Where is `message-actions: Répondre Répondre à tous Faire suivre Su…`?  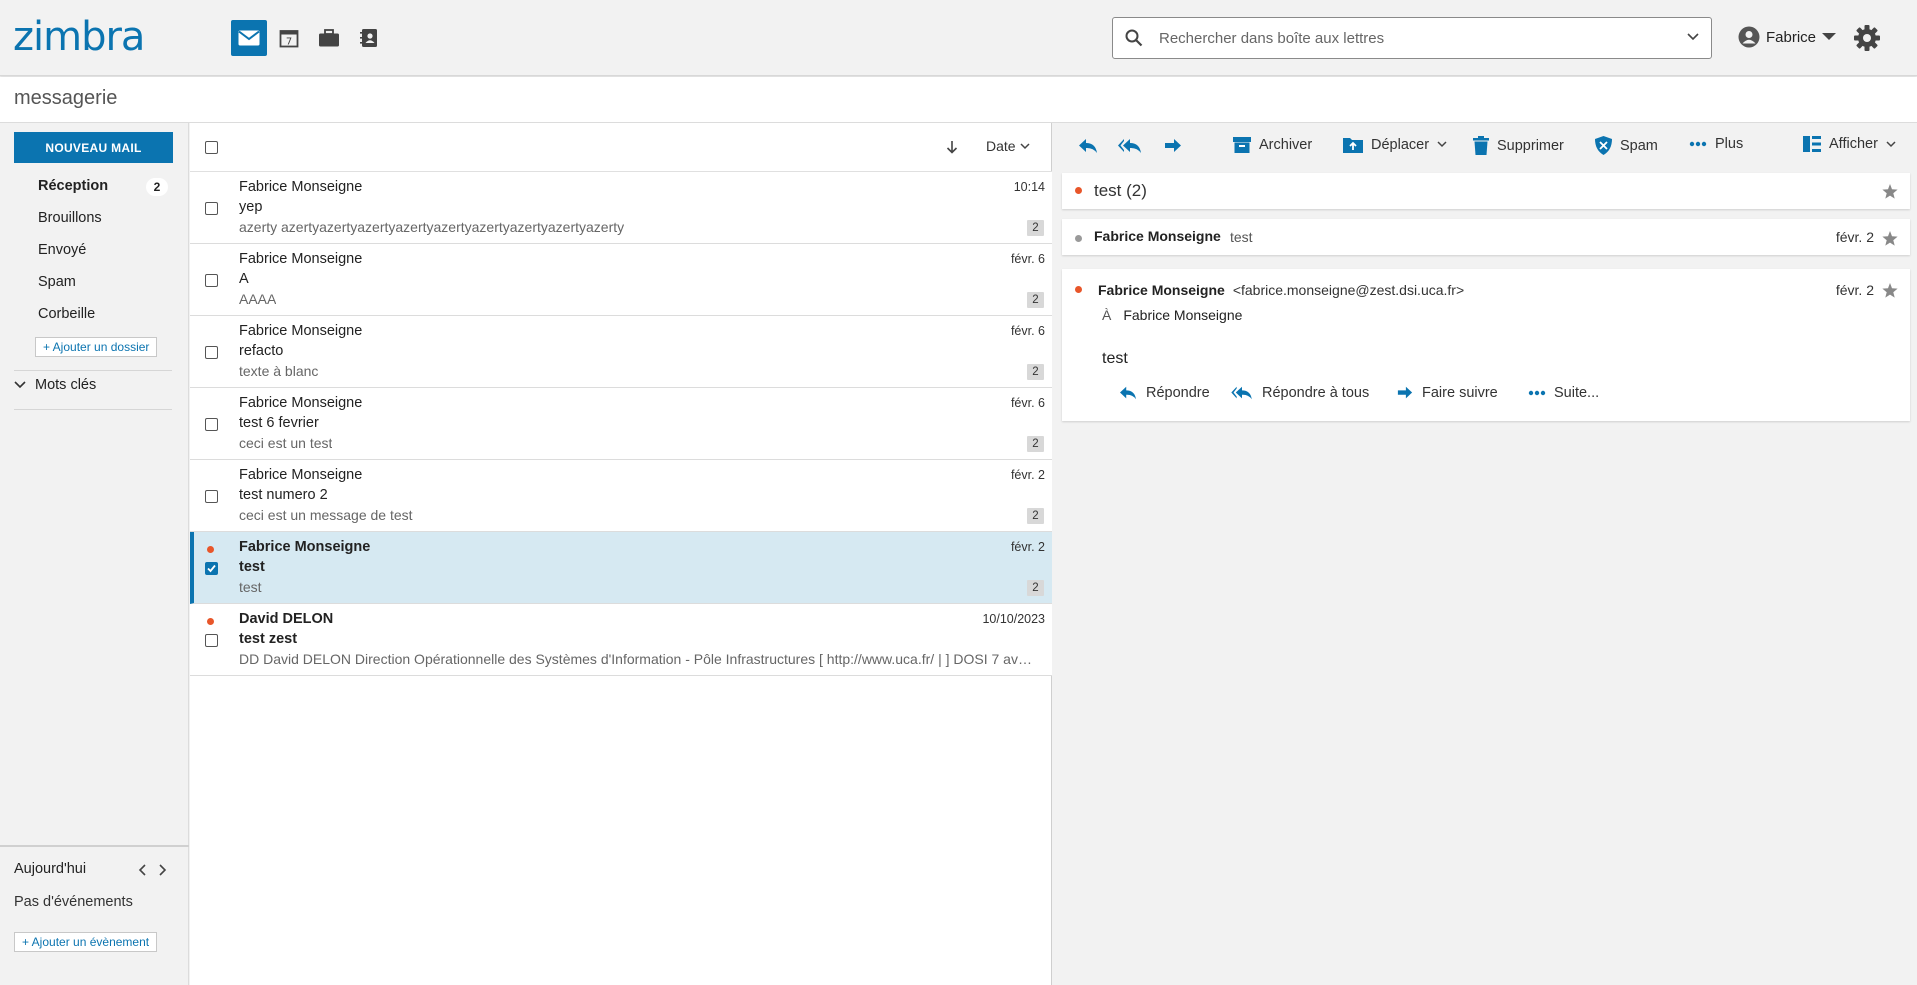 message-actions: Répondre Répondre à tous Faire suivre Su… is located at coordinates (1486, 397).